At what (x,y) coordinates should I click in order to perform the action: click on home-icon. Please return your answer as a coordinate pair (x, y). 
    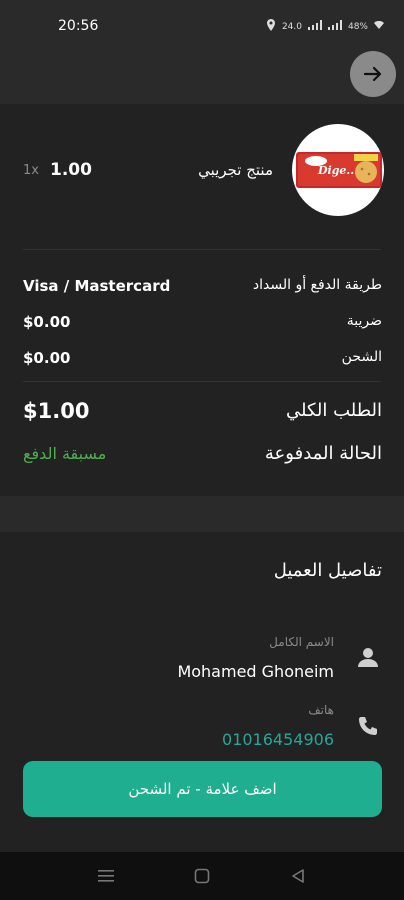
    Looking at the image, I should click on (202, 876).